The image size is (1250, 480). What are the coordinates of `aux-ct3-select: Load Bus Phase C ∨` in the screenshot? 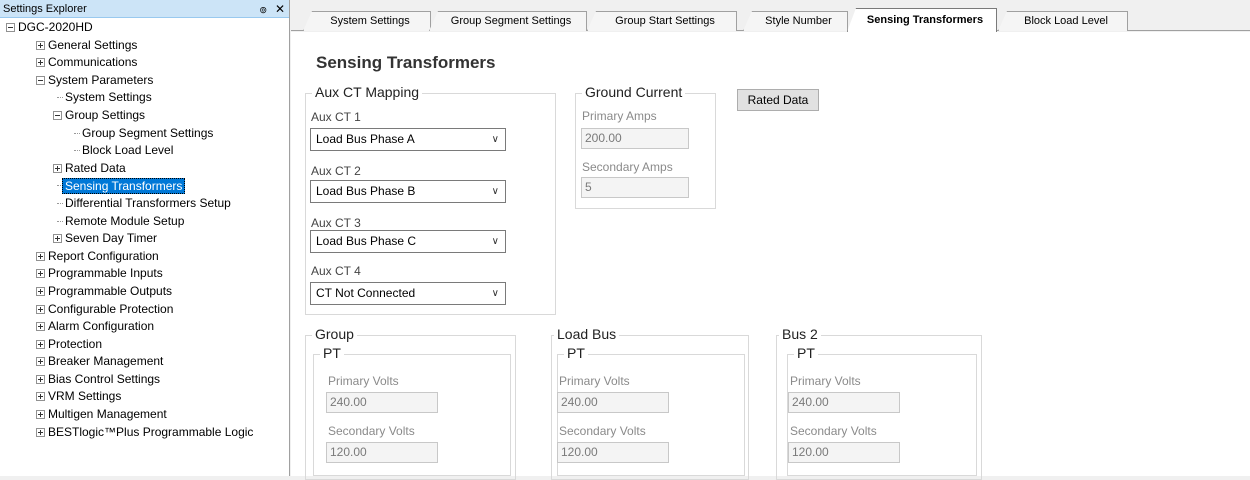 It's located at (408, 241).